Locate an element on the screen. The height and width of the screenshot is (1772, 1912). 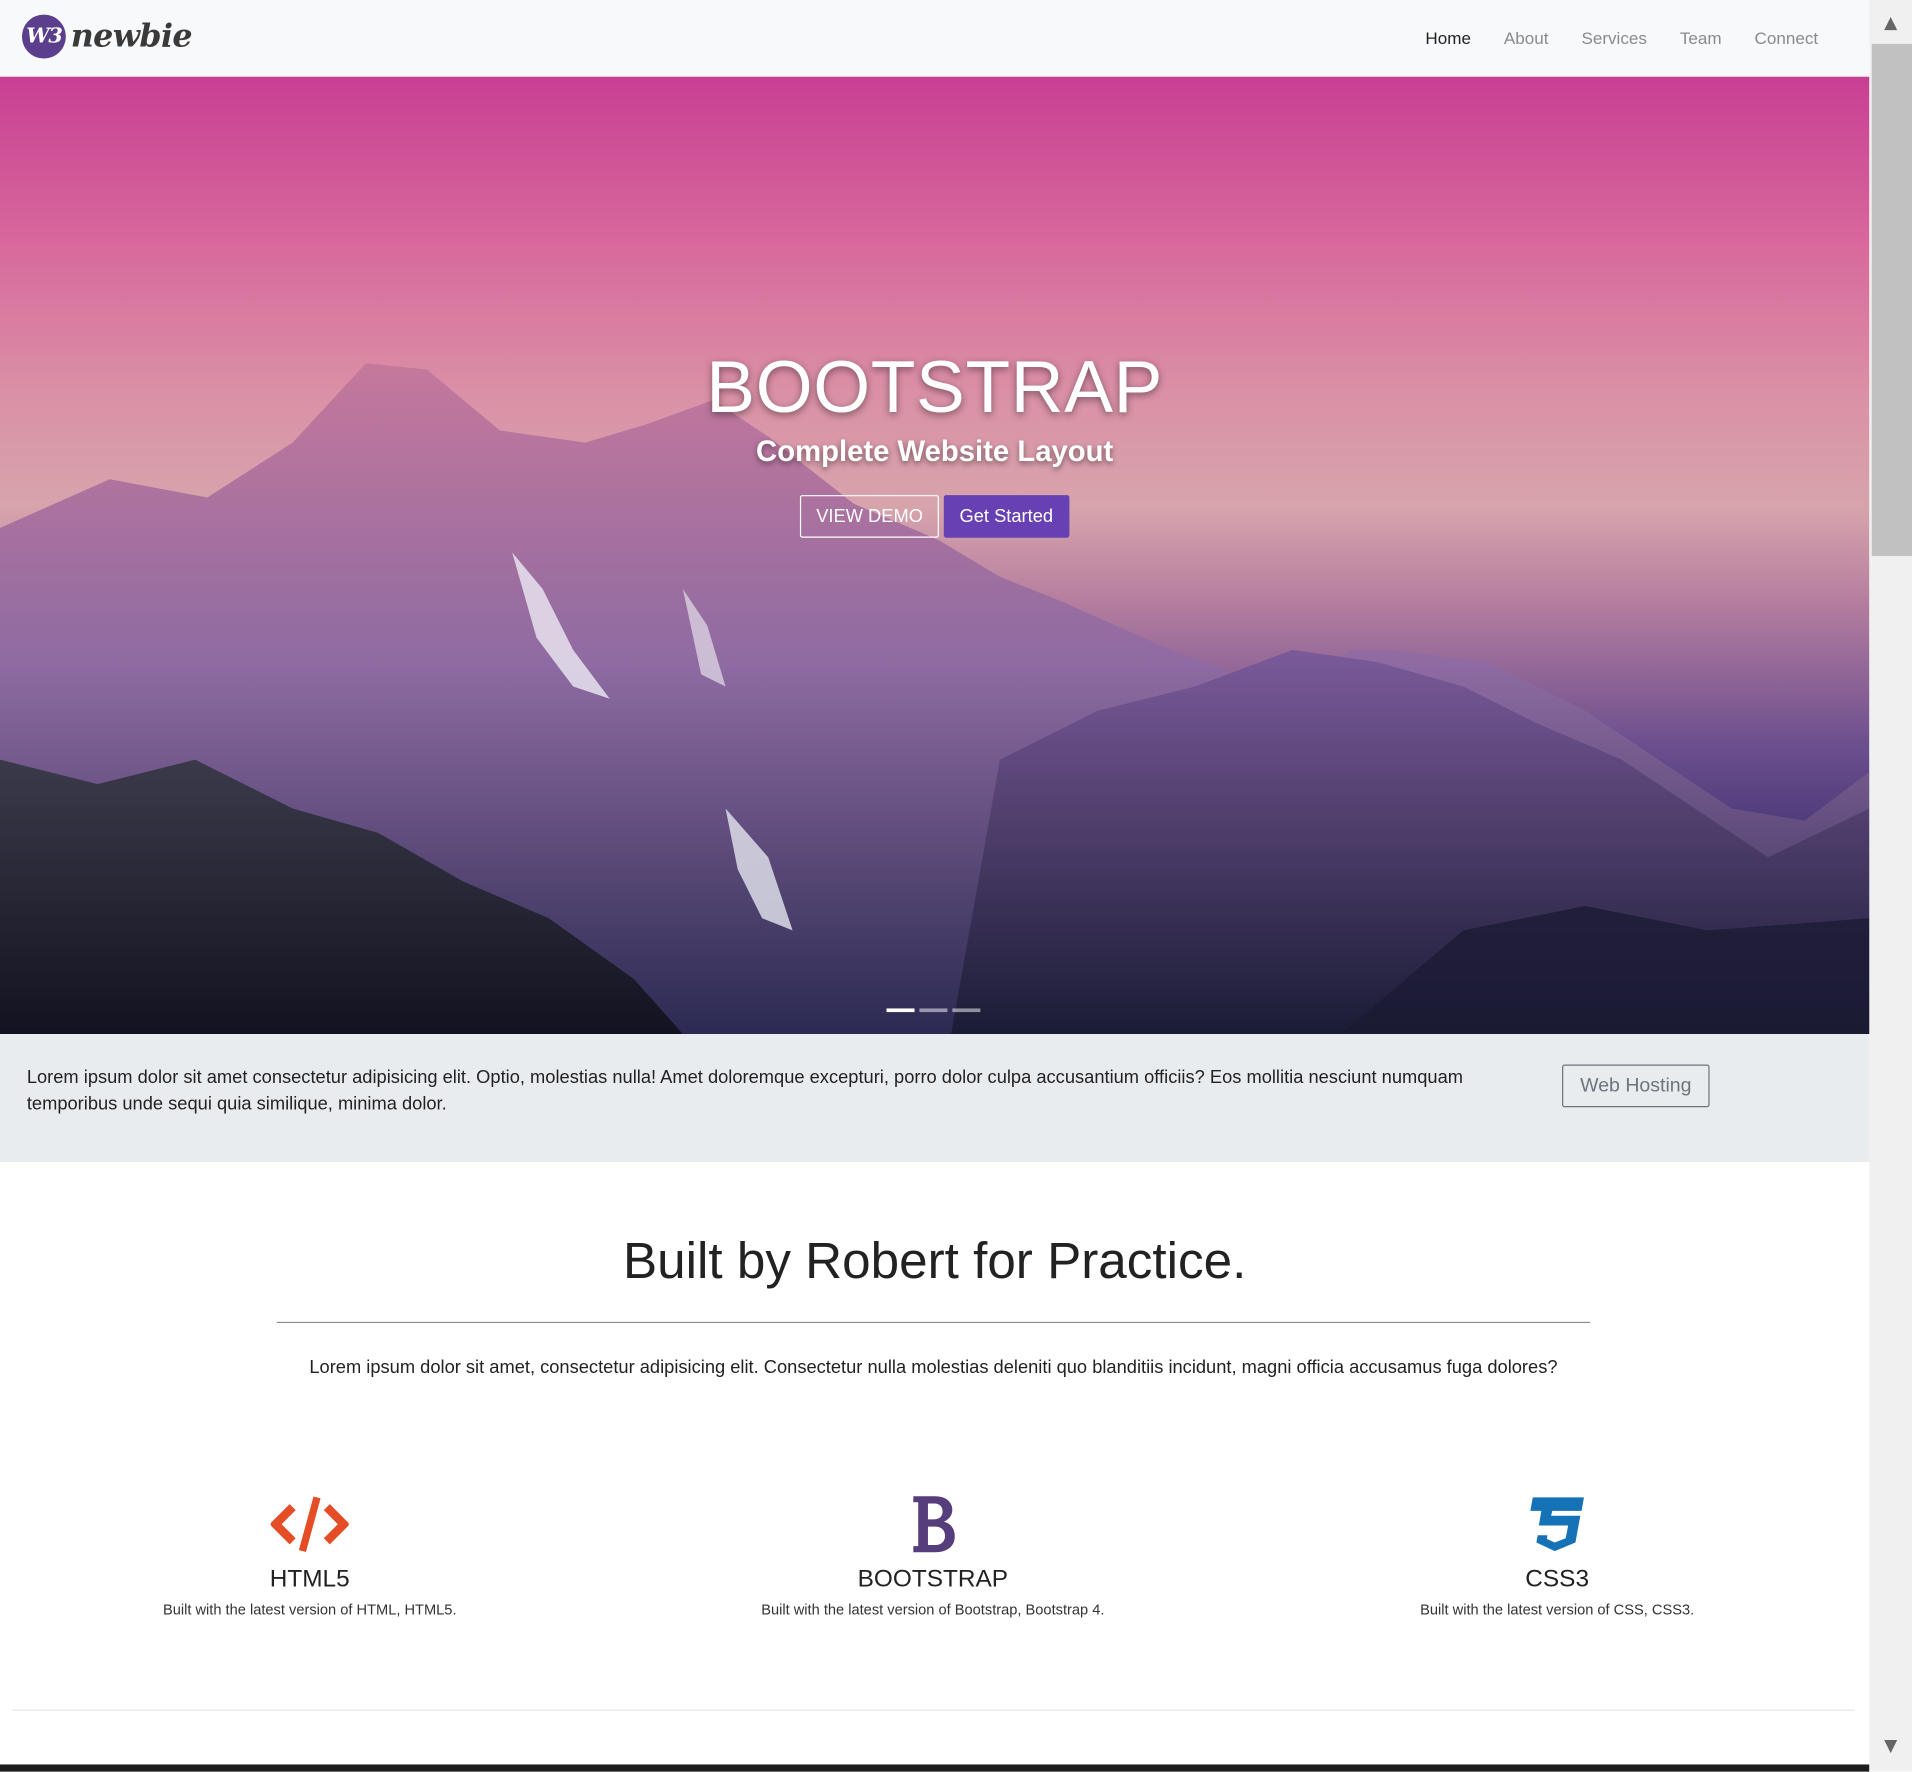
hero-title: BOOTSTRAP is located at coordinates (935, 387).